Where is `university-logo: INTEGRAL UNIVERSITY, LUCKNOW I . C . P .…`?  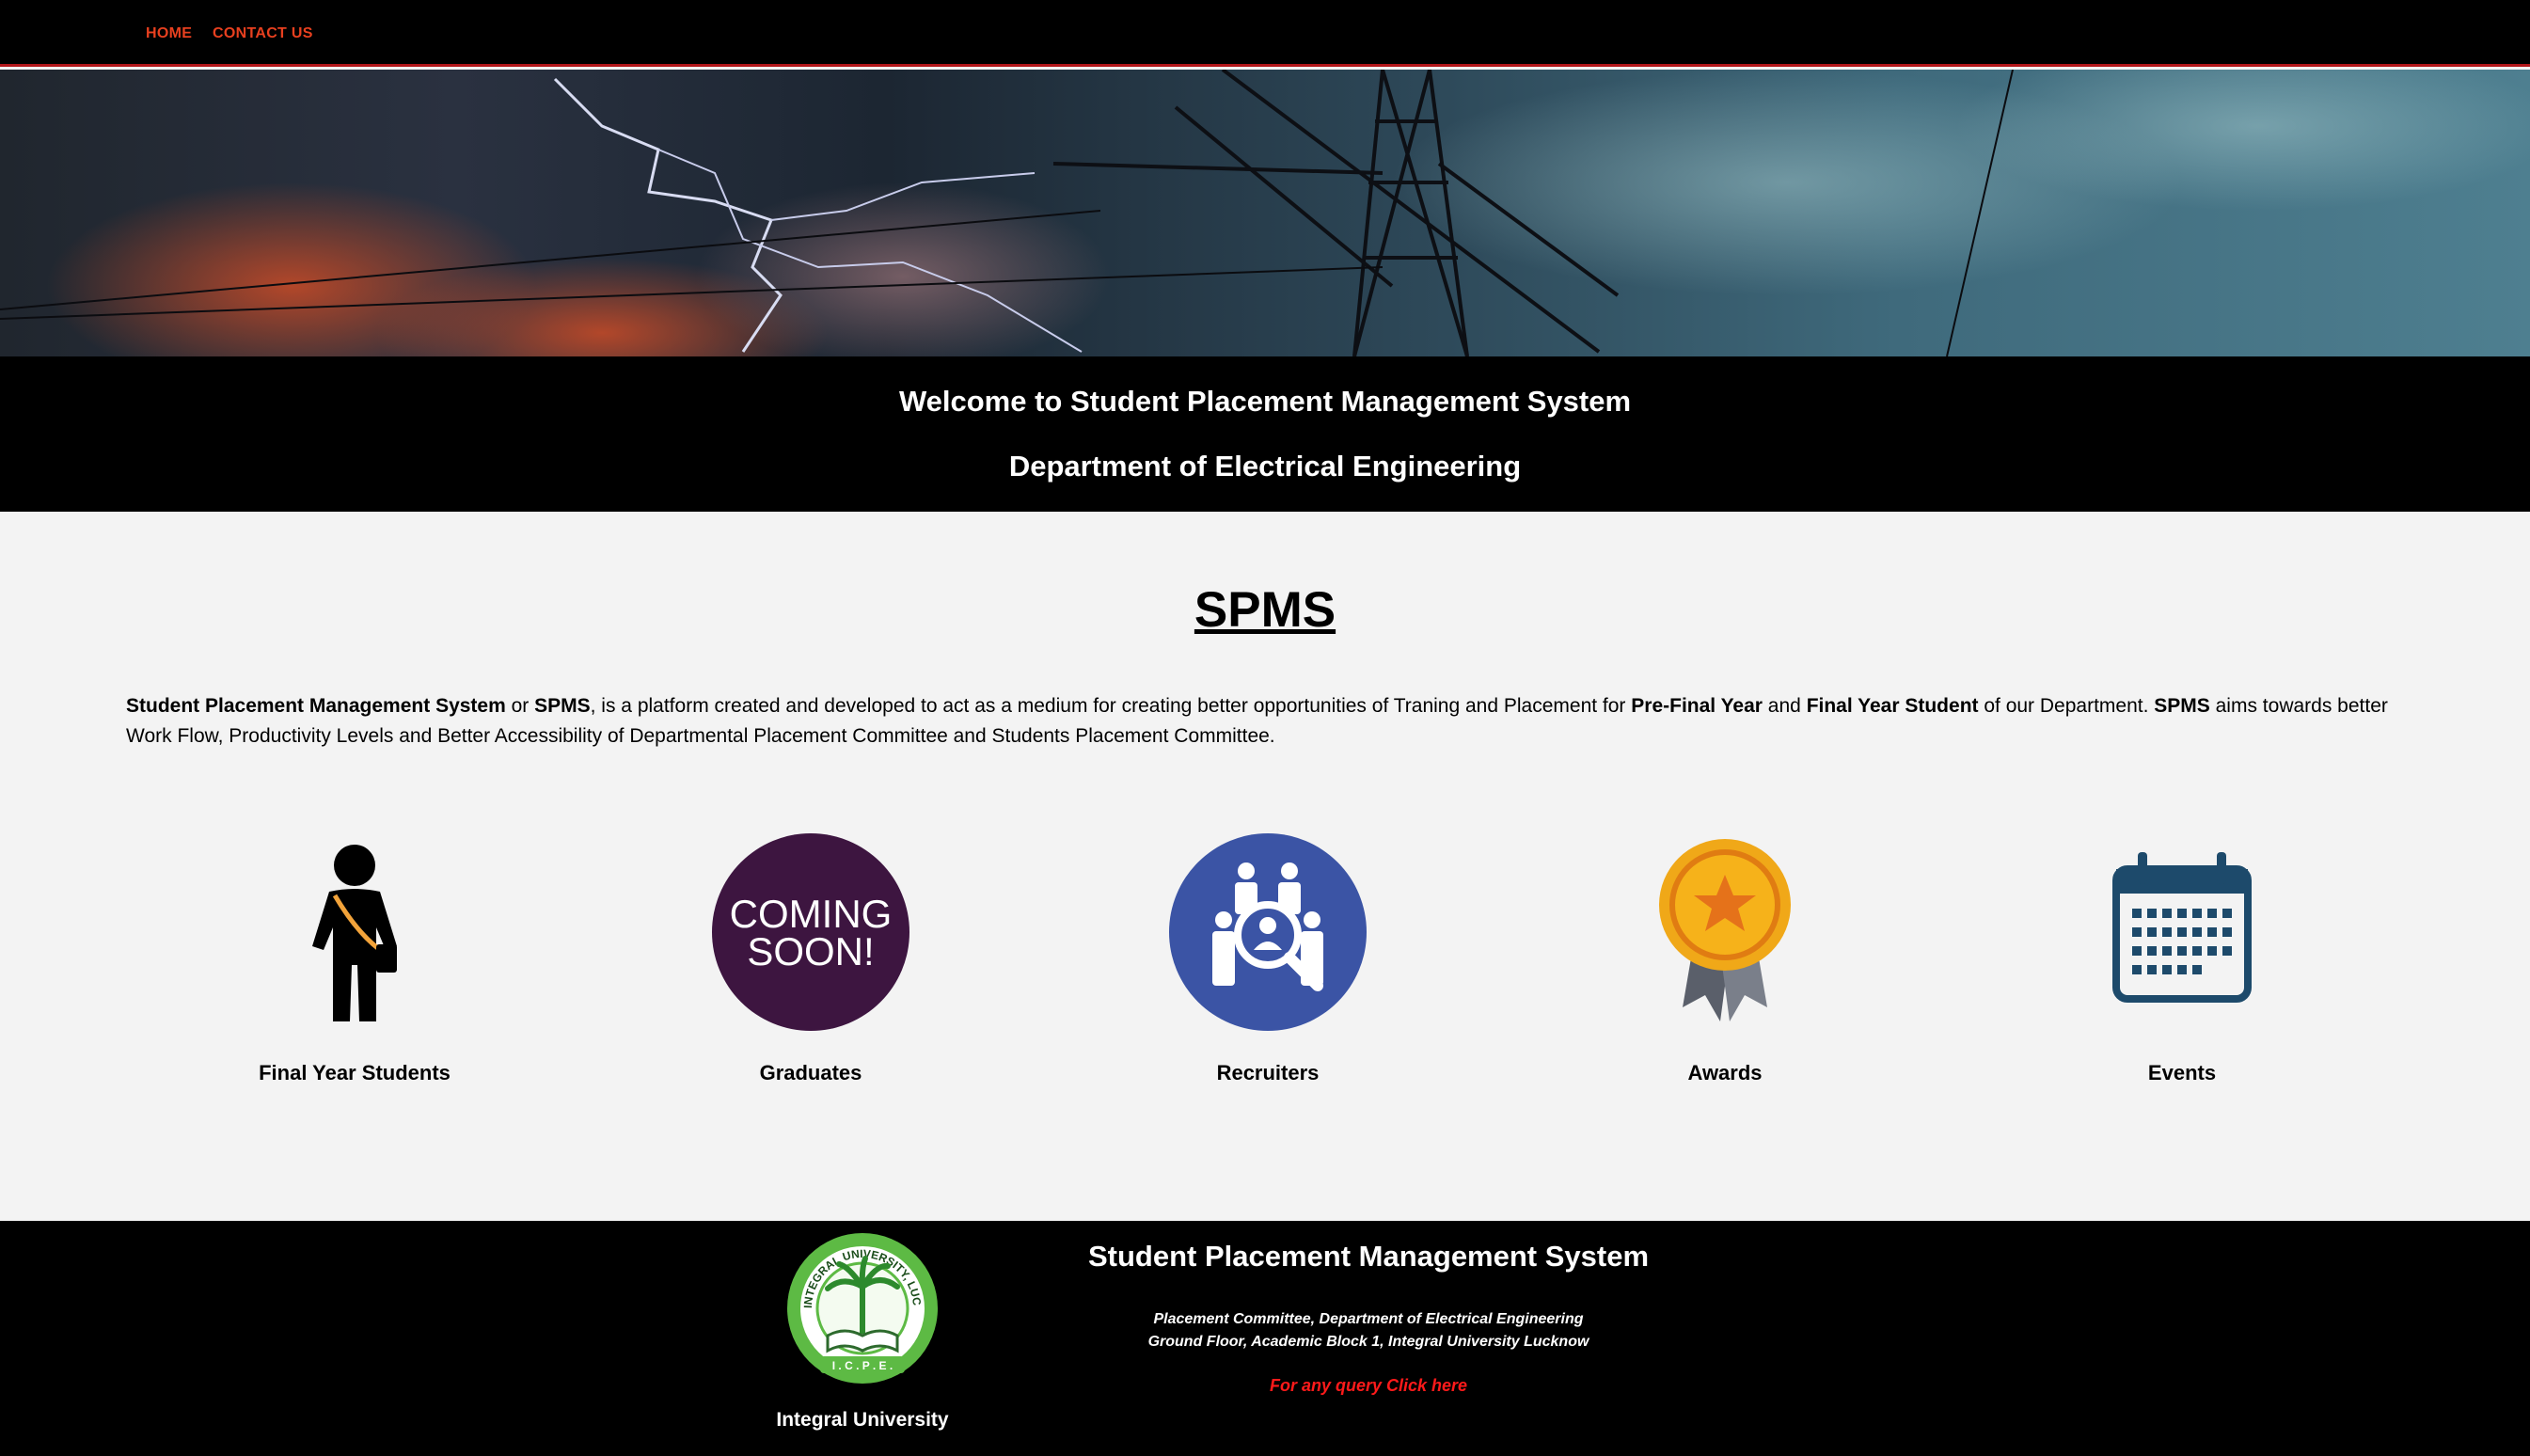 university-logo: INTEGRAL UNIVERSITY, LUCKNOW I . C . P .… is located at coordinates (860, 1303).